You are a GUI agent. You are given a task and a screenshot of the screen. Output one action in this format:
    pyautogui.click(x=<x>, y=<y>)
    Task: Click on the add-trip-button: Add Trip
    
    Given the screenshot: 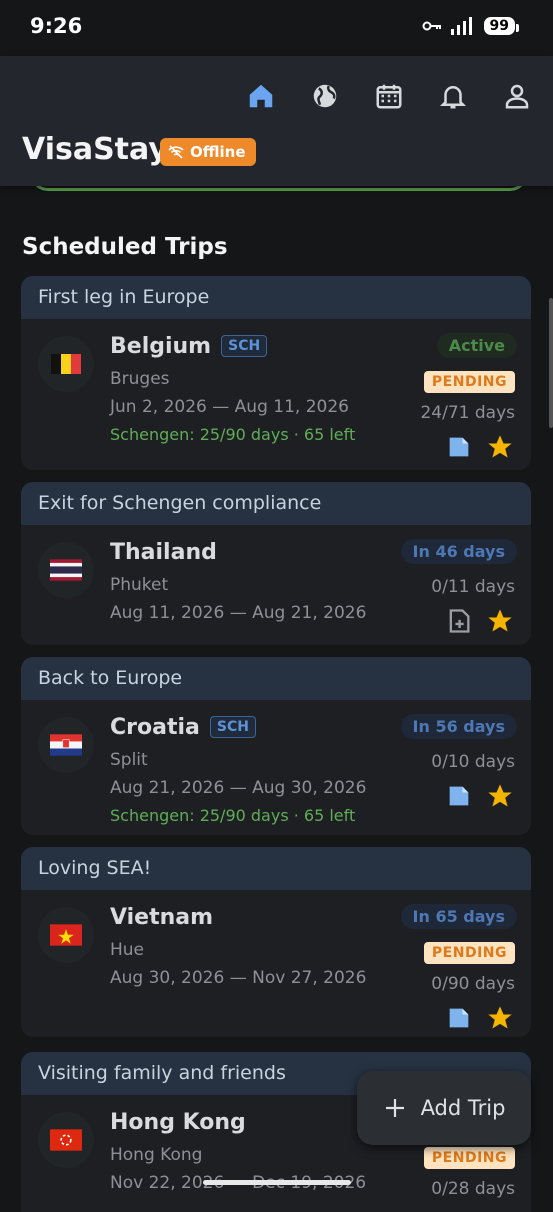 What is the action you would take?
    pyautogui.click(x=444, y=1108)
    